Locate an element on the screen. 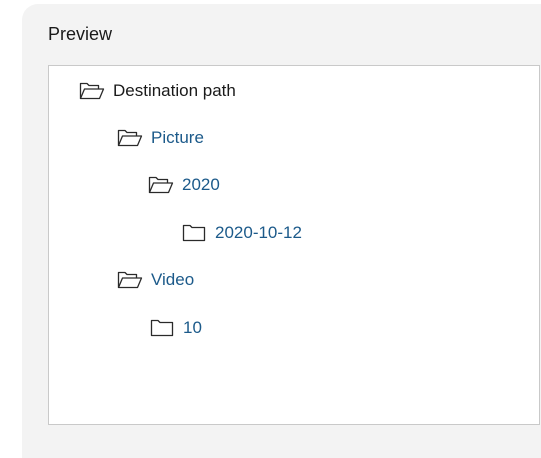 This screenshot has width=541, height=458. tree-node-video: Video is located at coordinates (155, 280).